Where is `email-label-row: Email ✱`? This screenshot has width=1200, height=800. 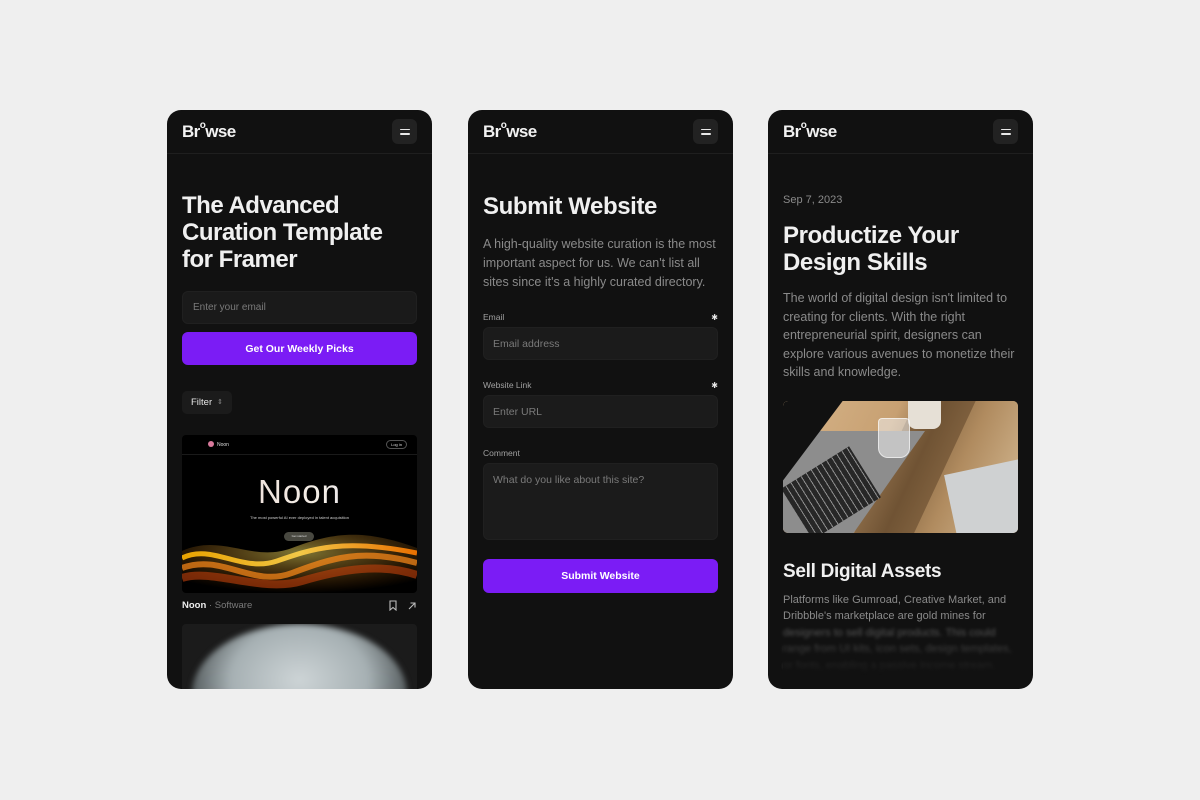
email-label-row: Email ✱ is located at coordinates (600, 317).